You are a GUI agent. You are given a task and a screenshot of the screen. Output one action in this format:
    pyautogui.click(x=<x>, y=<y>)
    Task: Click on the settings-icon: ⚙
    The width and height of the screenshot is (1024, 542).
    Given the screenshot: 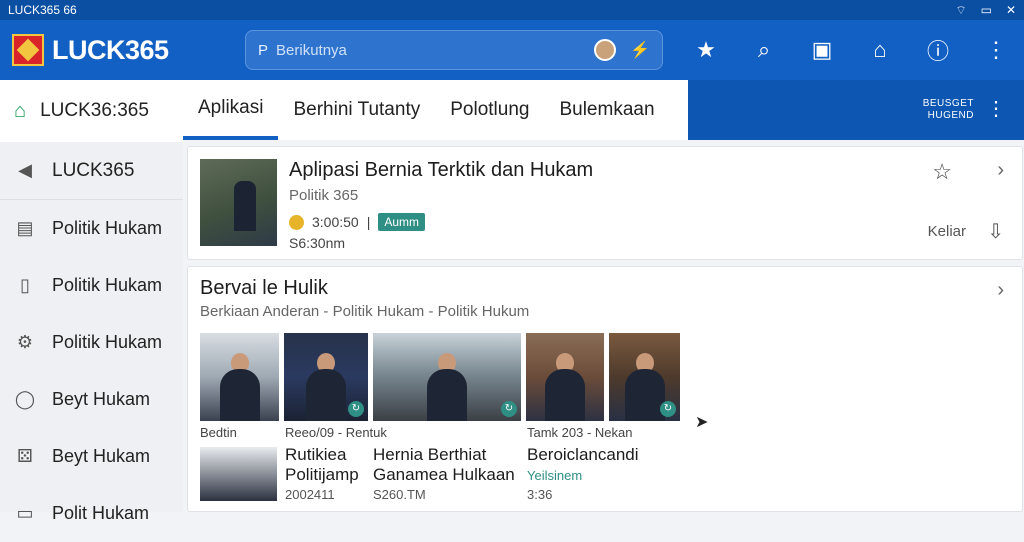 What is the action you would take?
    pyautogui.click(x=25, y=342)
    